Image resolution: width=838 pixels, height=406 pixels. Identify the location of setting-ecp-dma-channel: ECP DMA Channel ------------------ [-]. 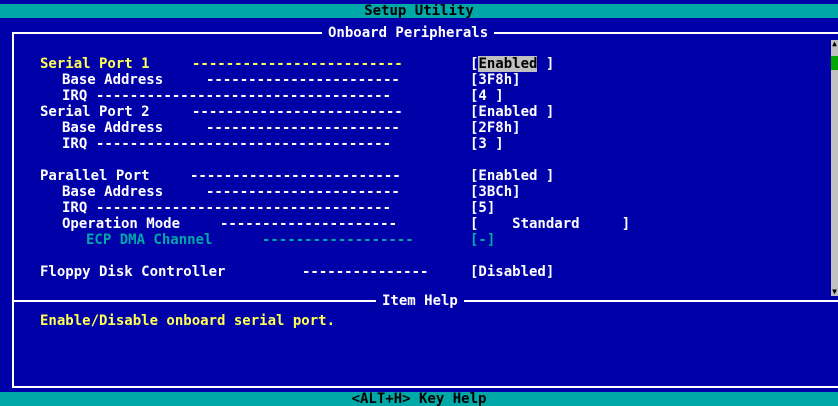
(415, 240).